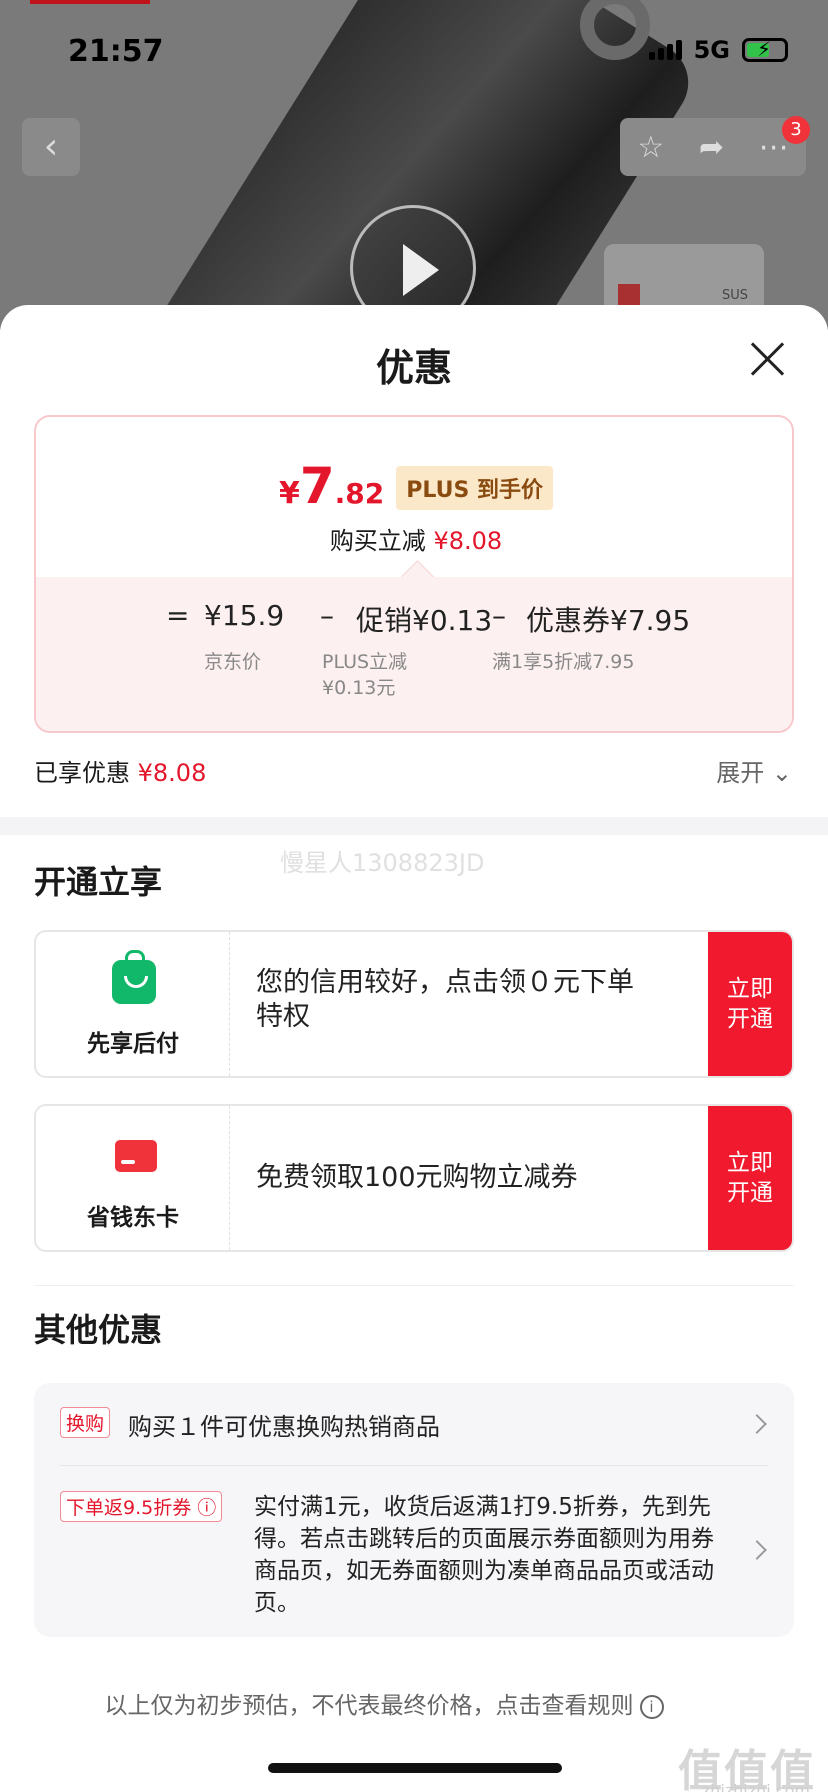  What do you see at coordinates (133, 1218) in the screenshot?
I see `offer-name: 省钱东卡` at bounding box center [133, 1218].